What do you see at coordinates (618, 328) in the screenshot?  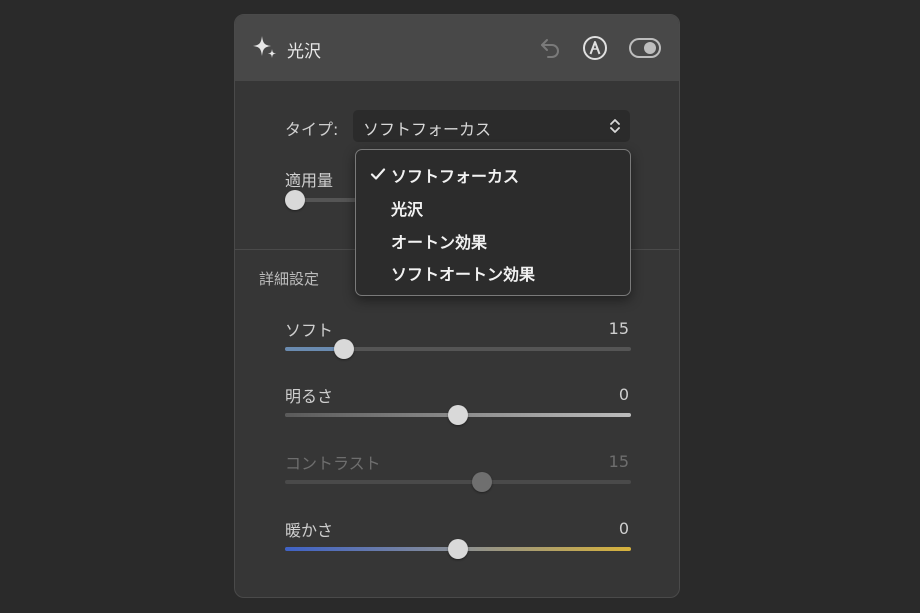 I see `soft-value: 15` at bounding box center [618, 328].